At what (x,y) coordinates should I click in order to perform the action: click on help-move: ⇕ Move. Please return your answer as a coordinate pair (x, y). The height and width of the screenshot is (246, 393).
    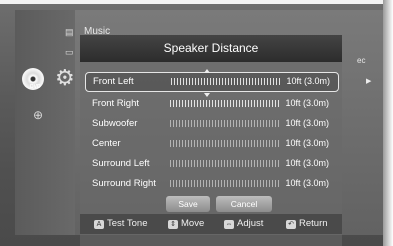
    Looking at the image, I should click on (186, 223).